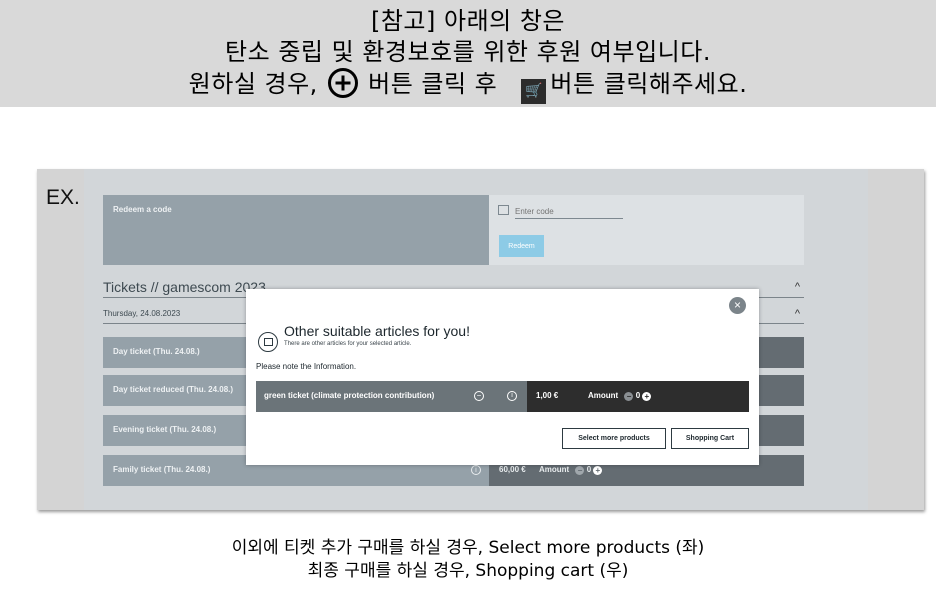 The image size is (936, 593). Describe the element at coordinates (512, 469) in the screenshot. I see `ticket-price: 60,00 €` at that location.